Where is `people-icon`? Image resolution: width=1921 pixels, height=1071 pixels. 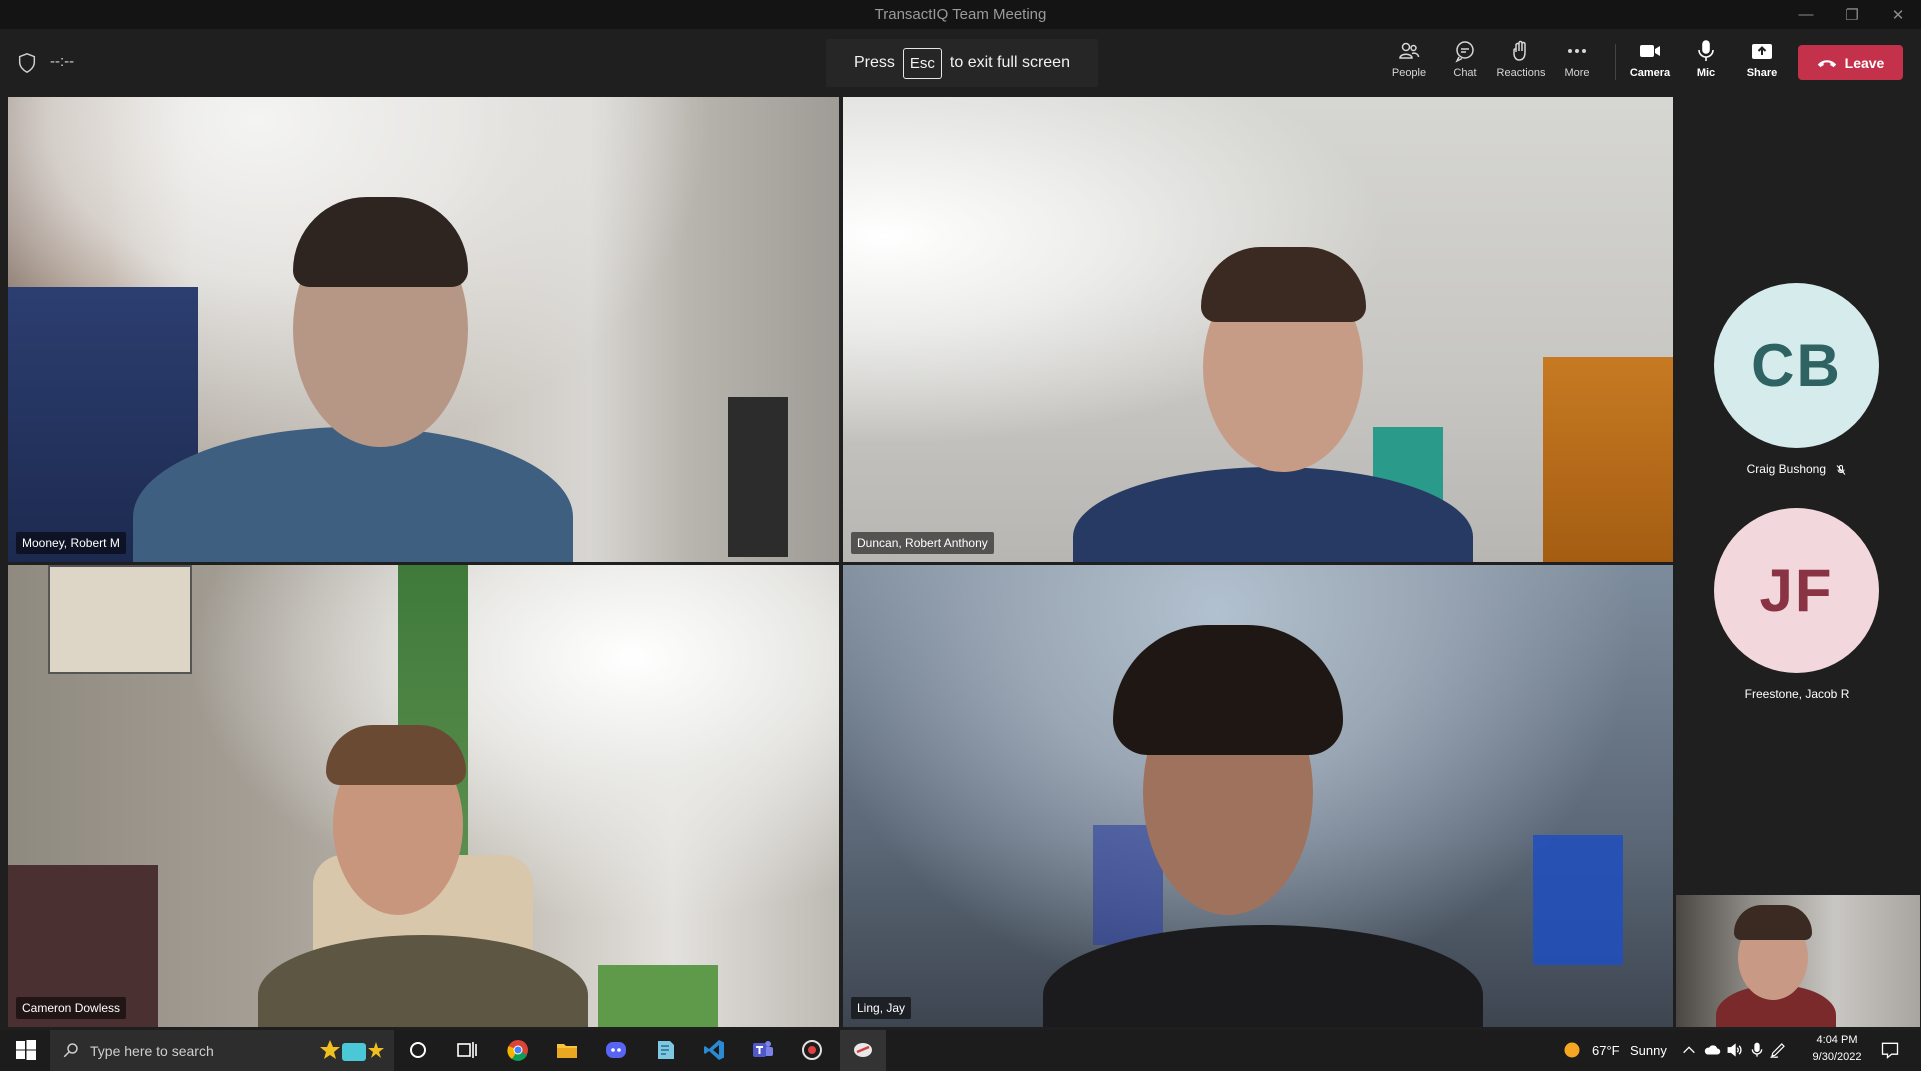 people-icon is located at coordinates (1409, 50).